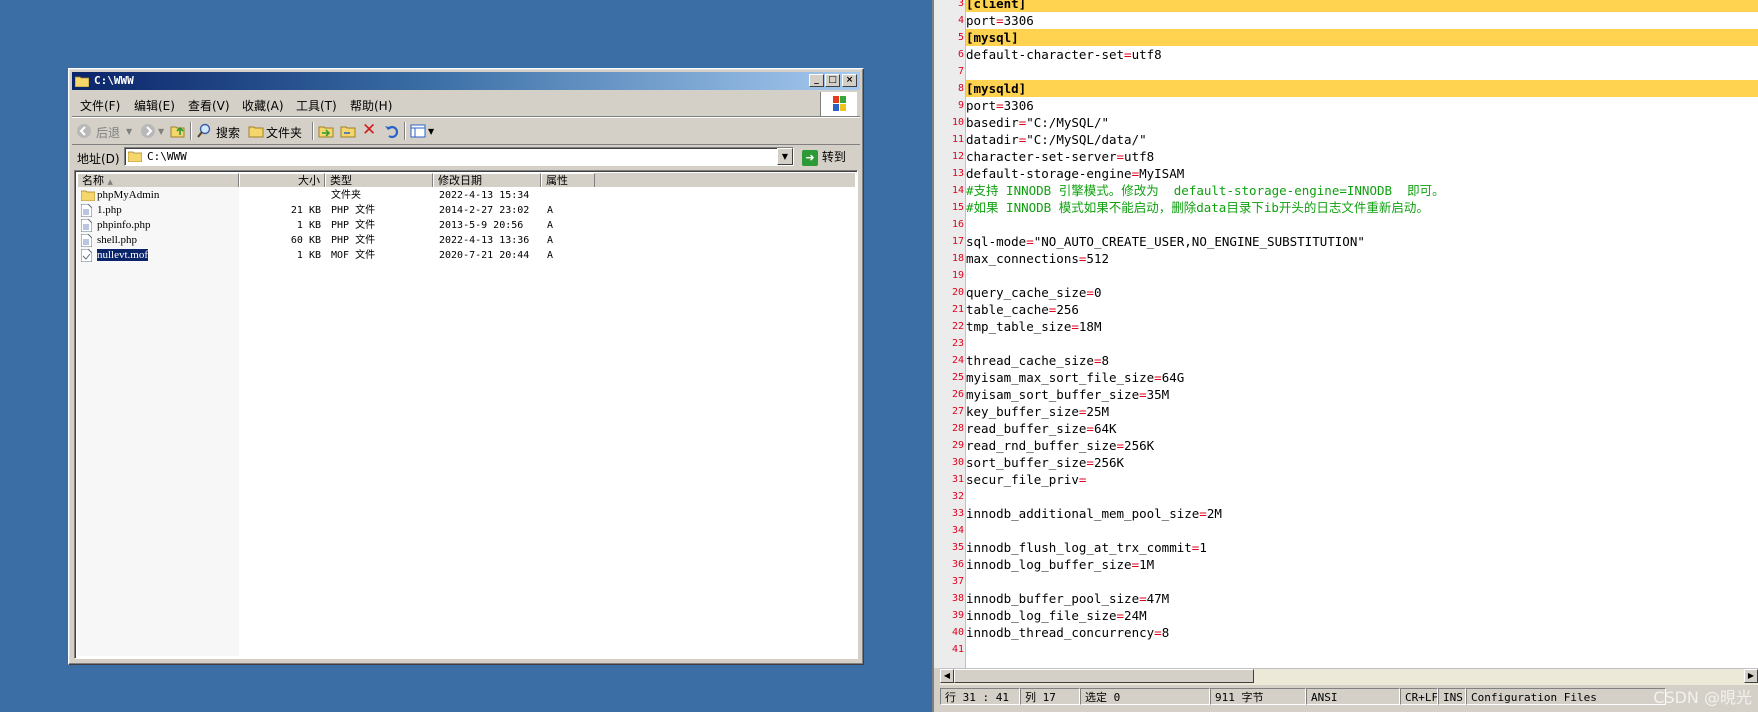 Image resolution: width=1758 pixels, height=712 pixels. What do you see at coordinates (84, 132) in the screenshot?
I see `back-arrow-icon` at bounding box center [84, 132].